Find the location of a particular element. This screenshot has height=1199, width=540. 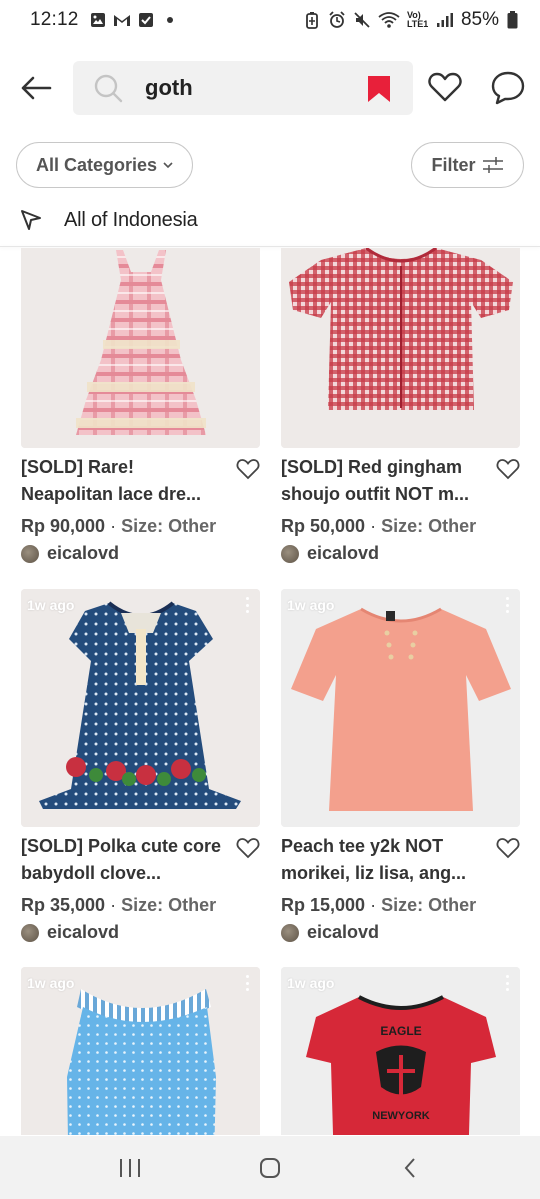

notification-icons is located at coordinates (134, 20).